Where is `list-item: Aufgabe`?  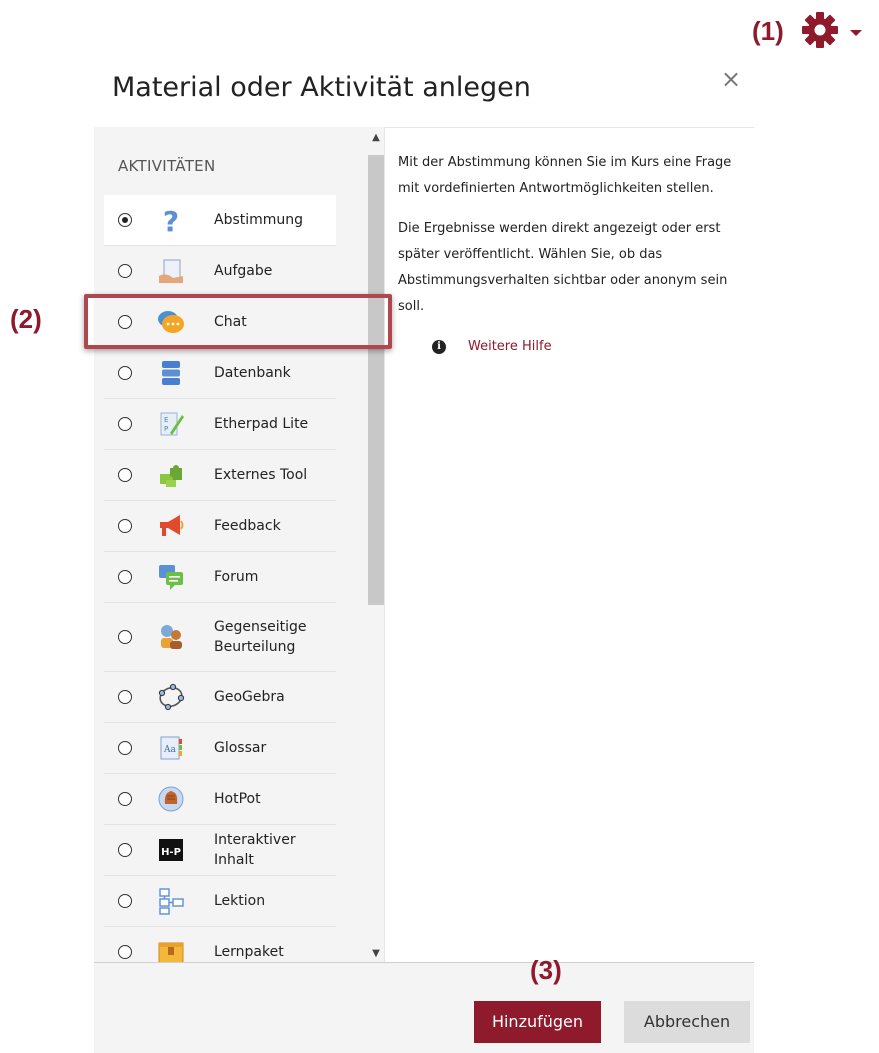 list-item: Aufgabe is located at coordinates (220, 271).